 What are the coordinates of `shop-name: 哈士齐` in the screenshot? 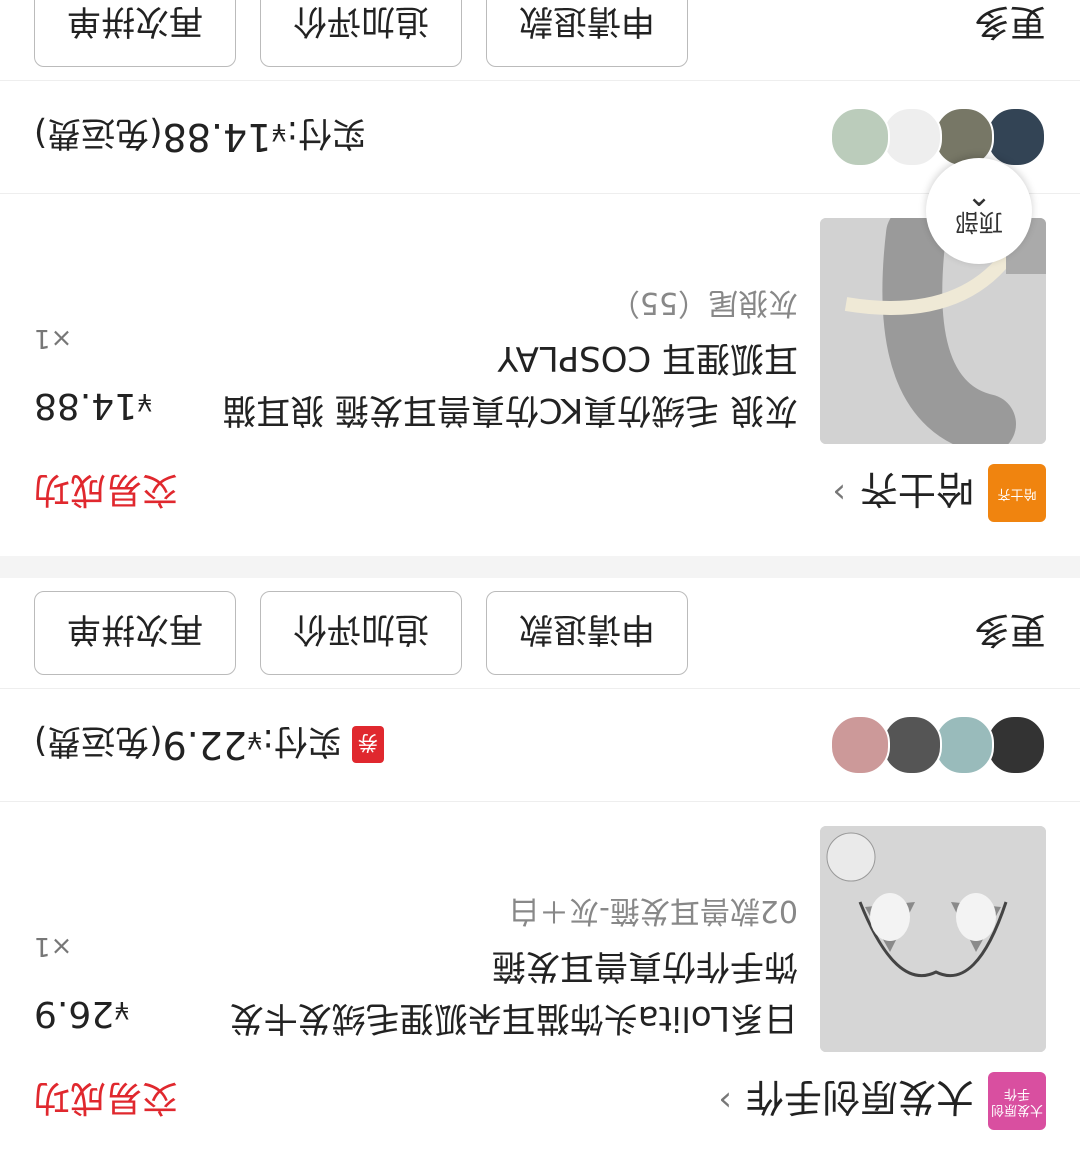 It's located at (916, 489).